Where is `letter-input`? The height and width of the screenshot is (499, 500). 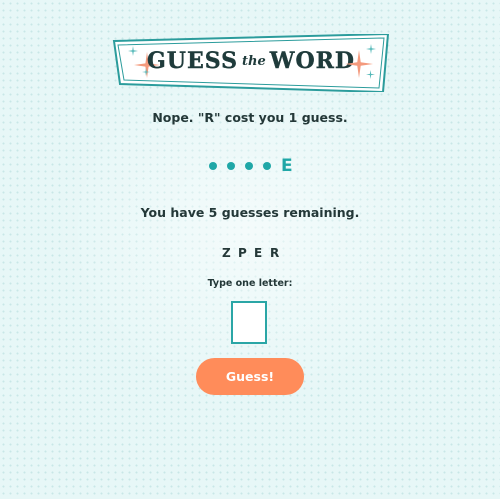 letter-input is located at coordinates (249, 322).